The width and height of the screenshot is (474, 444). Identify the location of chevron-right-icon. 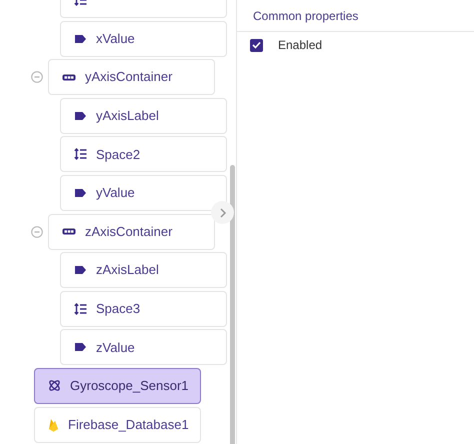
(222, 213).